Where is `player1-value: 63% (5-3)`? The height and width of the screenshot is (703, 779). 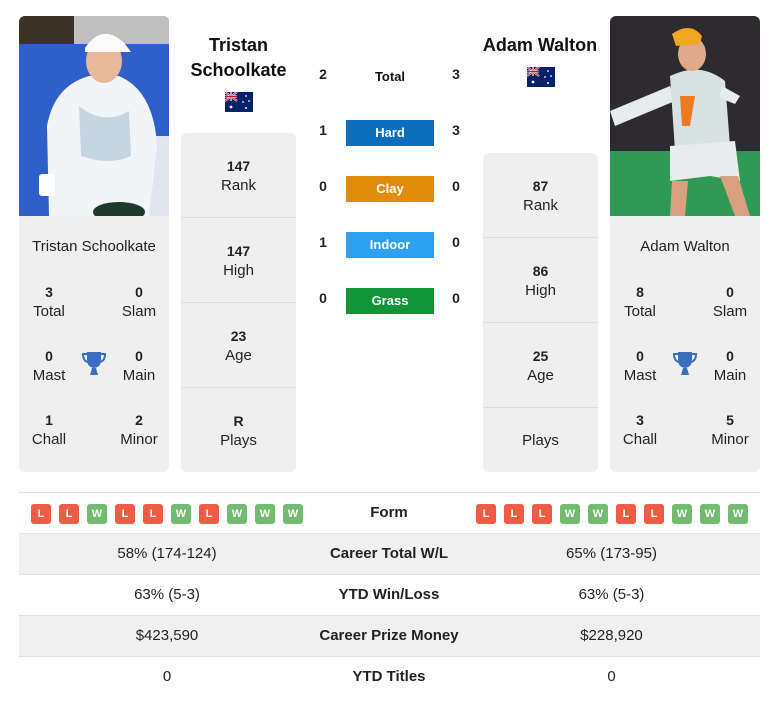
player1-value: 63% (5-3) is located at coordinates (167, 594).